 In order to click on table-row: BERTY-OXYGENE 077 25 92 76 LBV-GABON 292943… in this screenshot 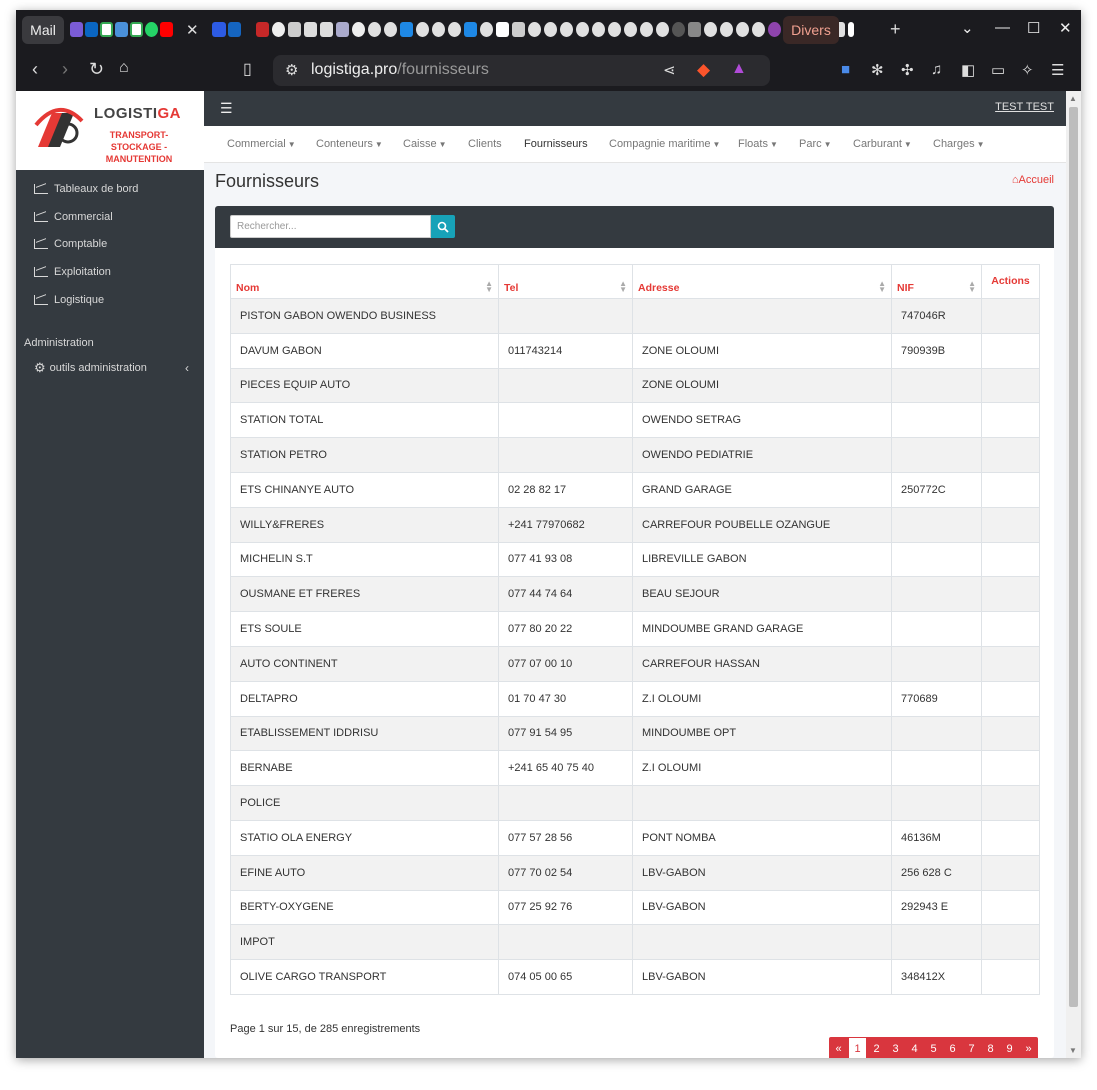, I will do `click(635, 907)`.